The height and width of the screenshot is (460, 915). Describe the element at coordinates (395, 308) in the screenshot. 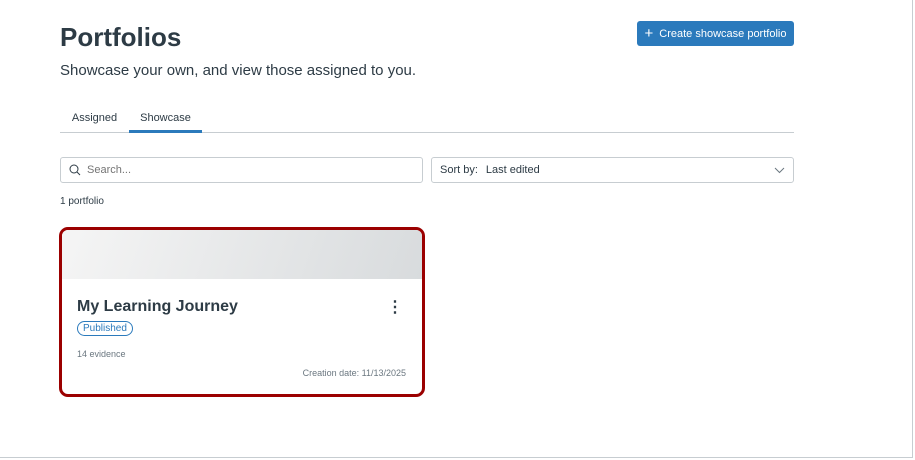

I see `more-options-icon: ⋮` at that location.